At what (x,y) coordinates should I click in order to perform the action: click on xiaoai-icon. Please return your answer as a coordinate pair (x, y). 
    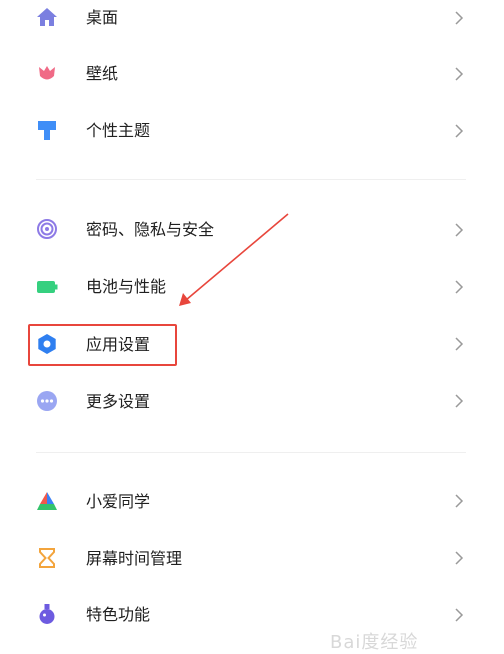
    Looking at the image, I should click on (47, 501).